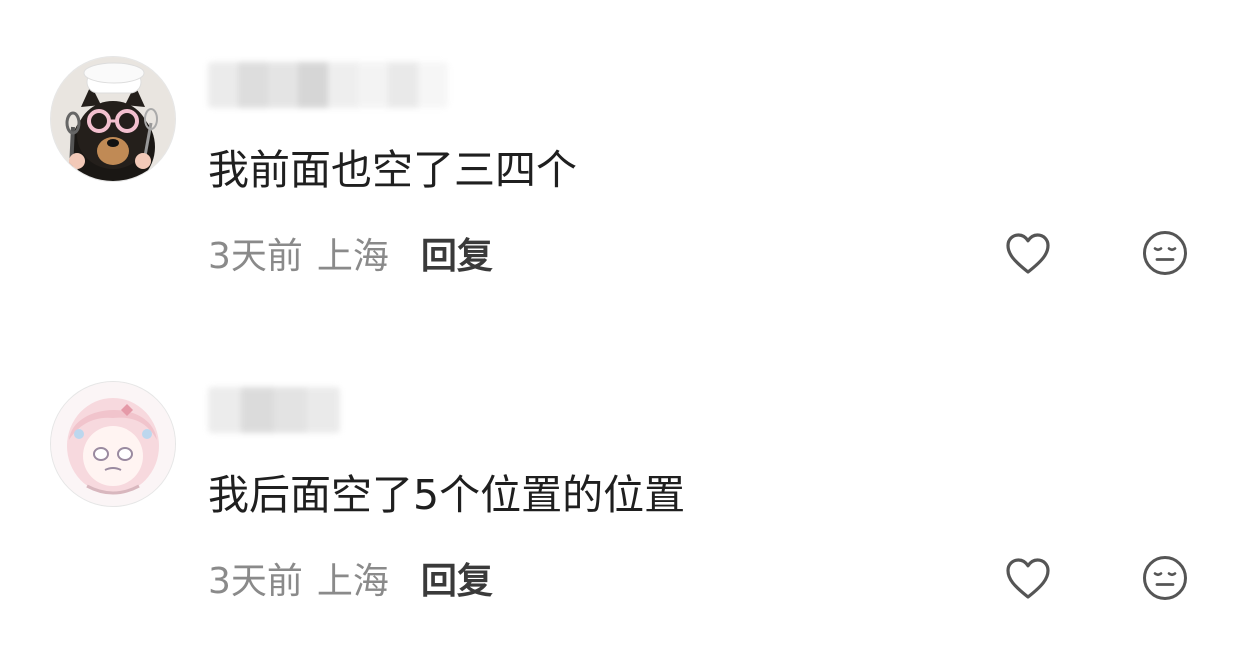  I want to click on chef-dog-avatar-icon, so click(113, 119).